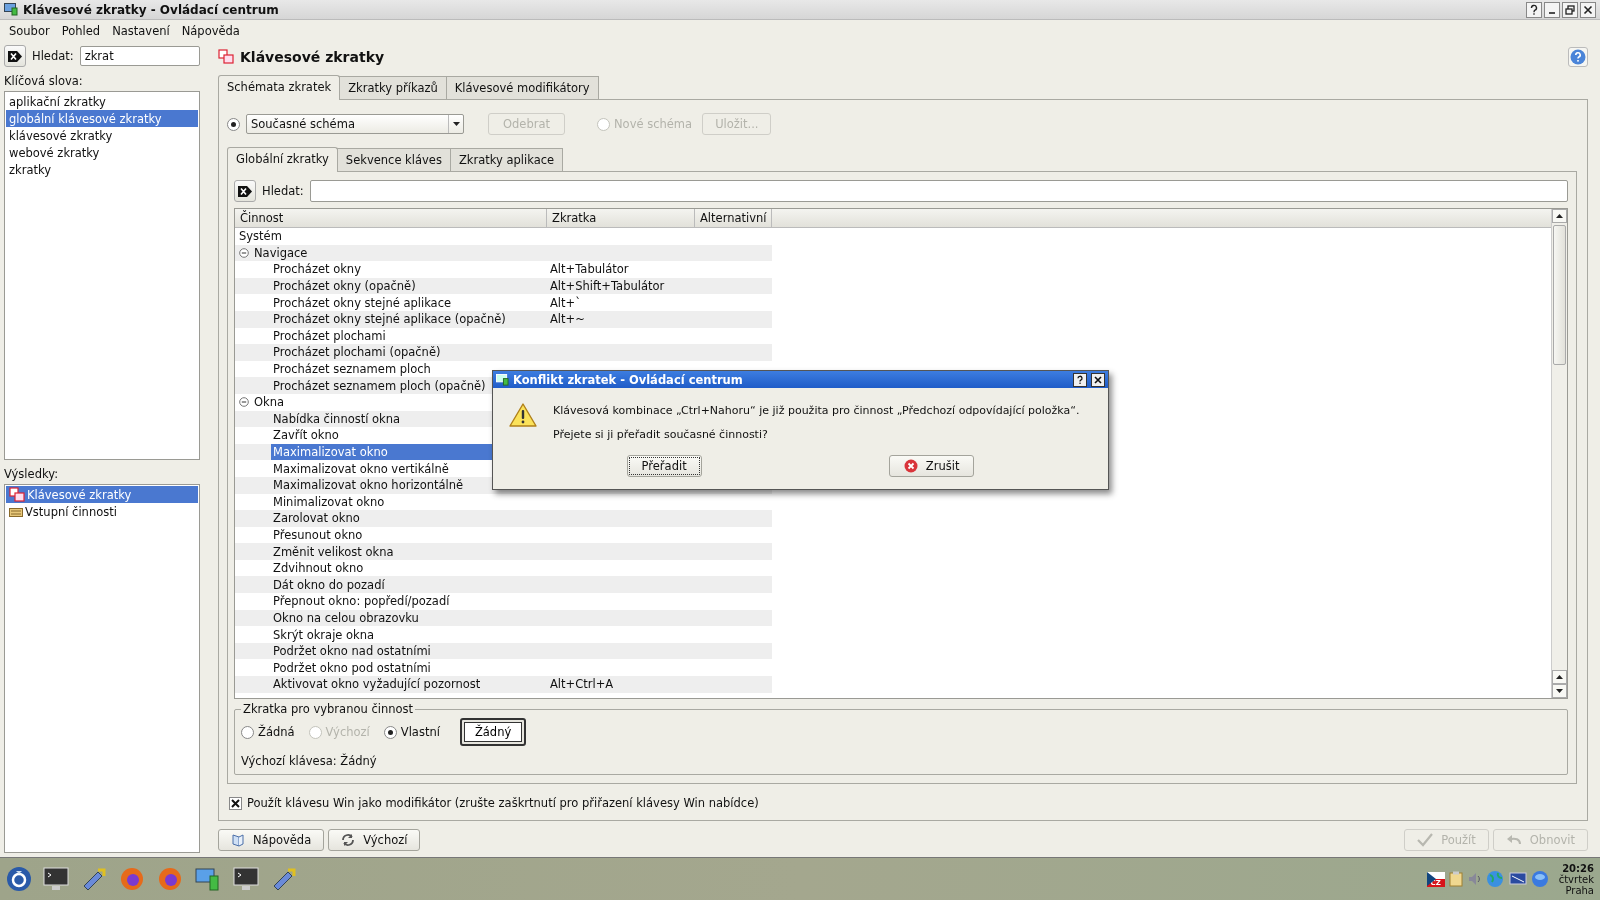  What do you see at coordinates (226, 57) in the screenshot?
I see `keys-icon` at bounding box center [226, 57].